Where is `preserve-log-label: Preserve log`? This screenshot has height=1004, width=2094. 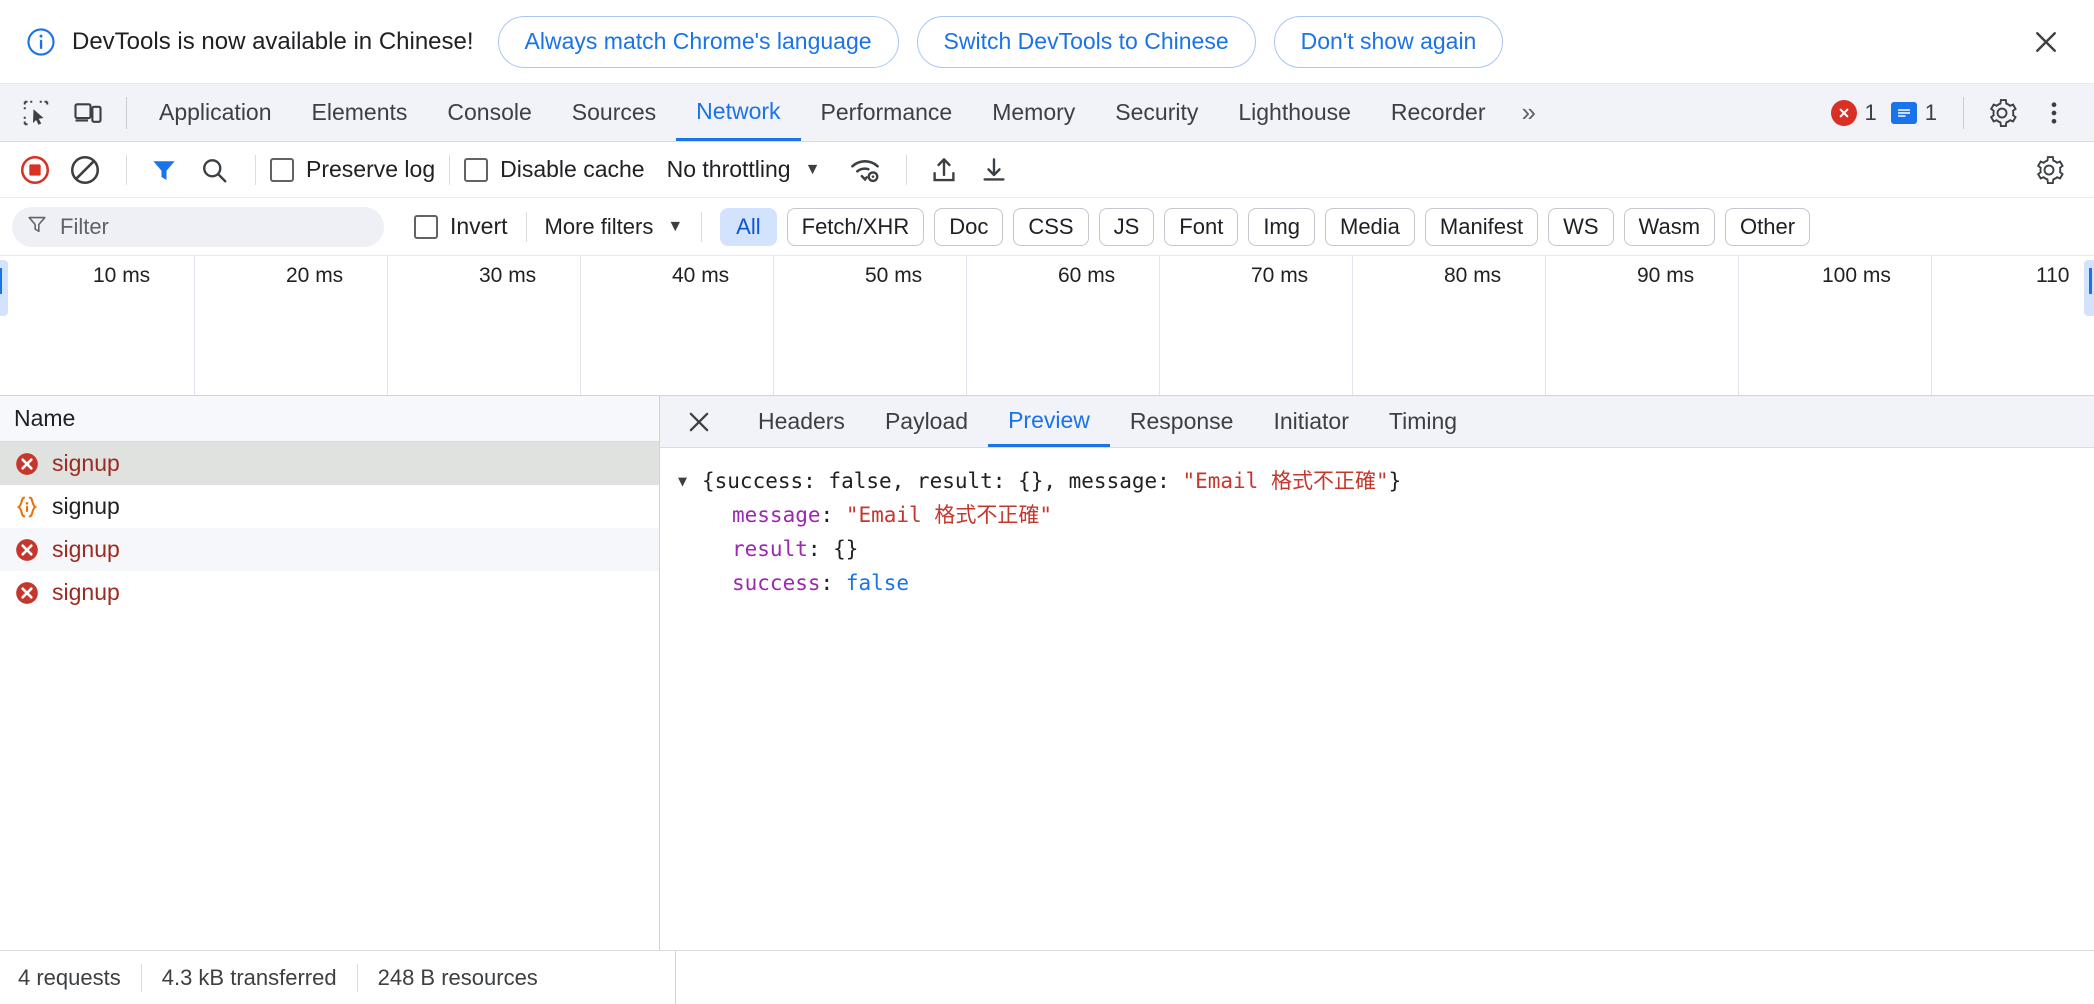 preserve-log-label: Preserve log is located at coordinates (371, 169).